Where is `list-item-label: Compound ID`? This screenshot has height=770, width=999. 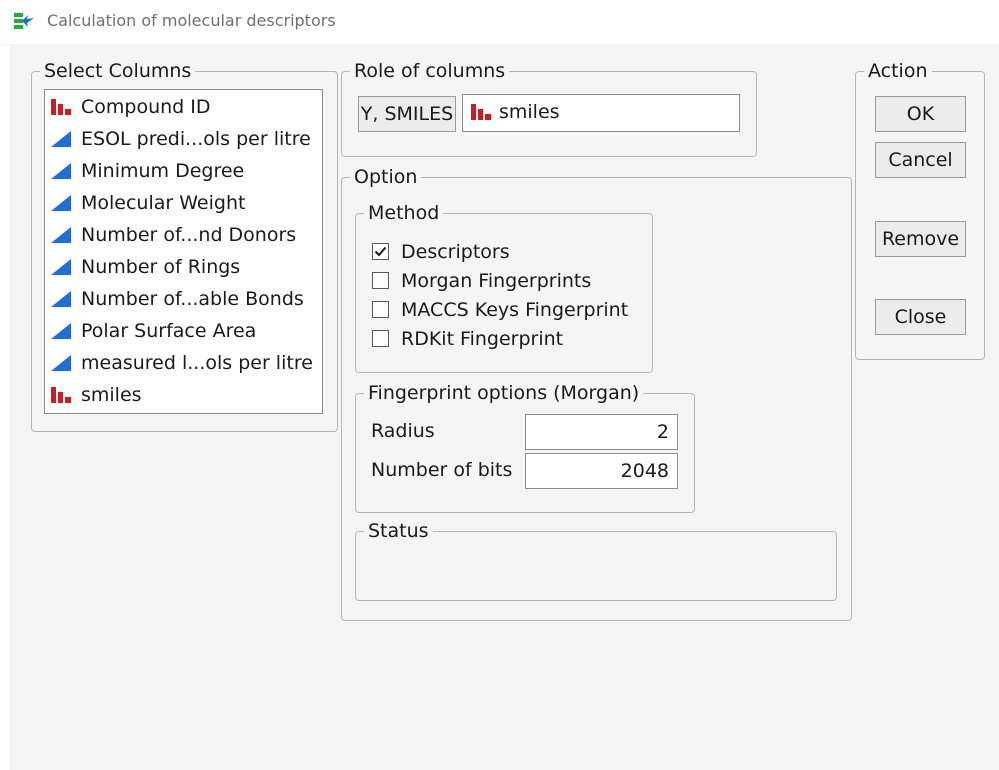 list-item-label: Compound ID is located at coordinates (146, 107).